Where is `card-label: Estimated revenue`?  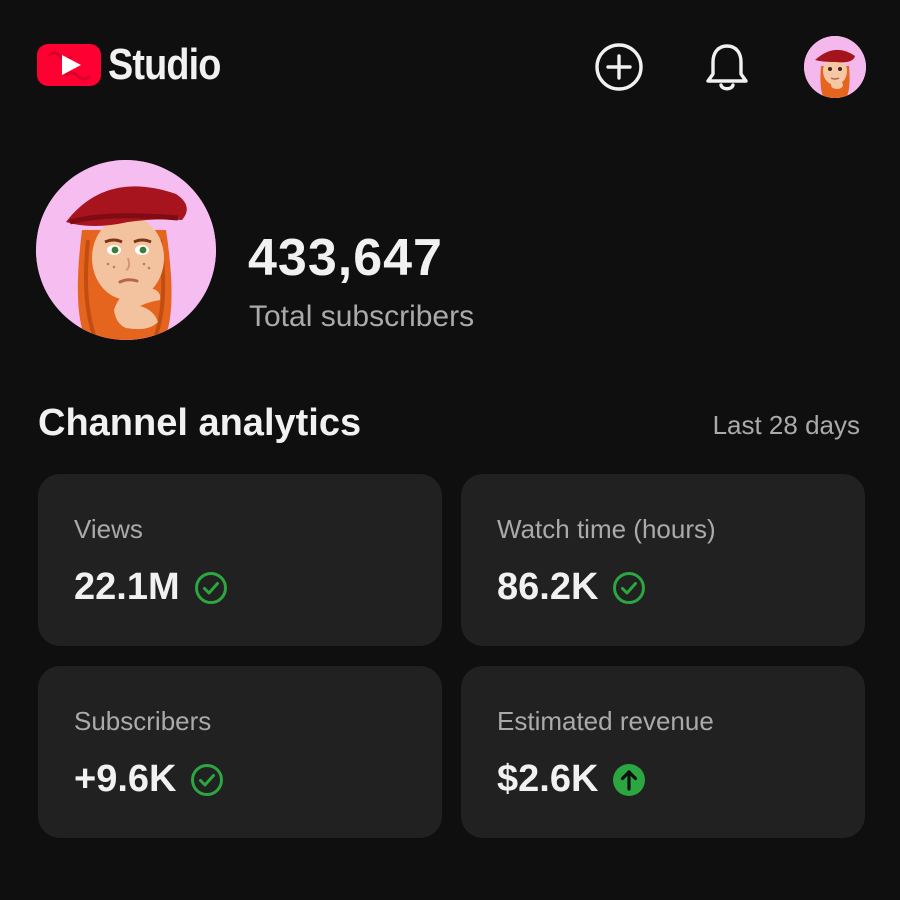 card-label: Estimated revenue is located at coordinates (605, 721).